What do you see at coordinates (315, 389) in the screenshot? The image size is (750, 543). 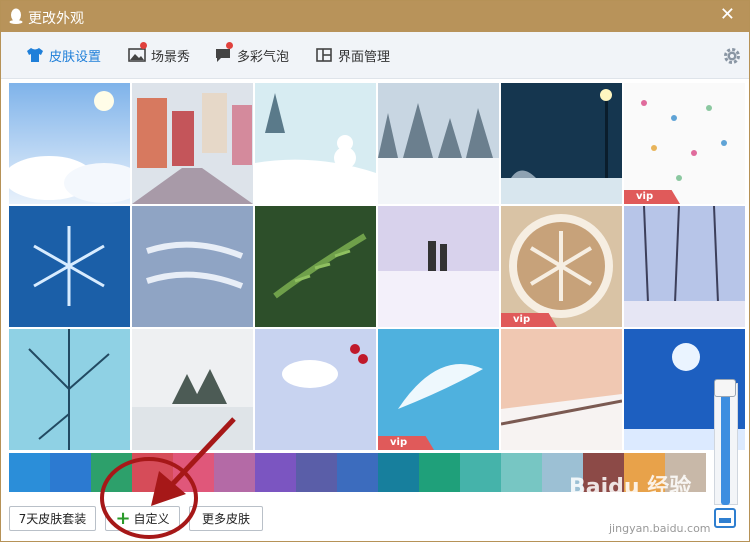 I see `skin-thumbnail-bird-berries` at bounding box center [315, 389].